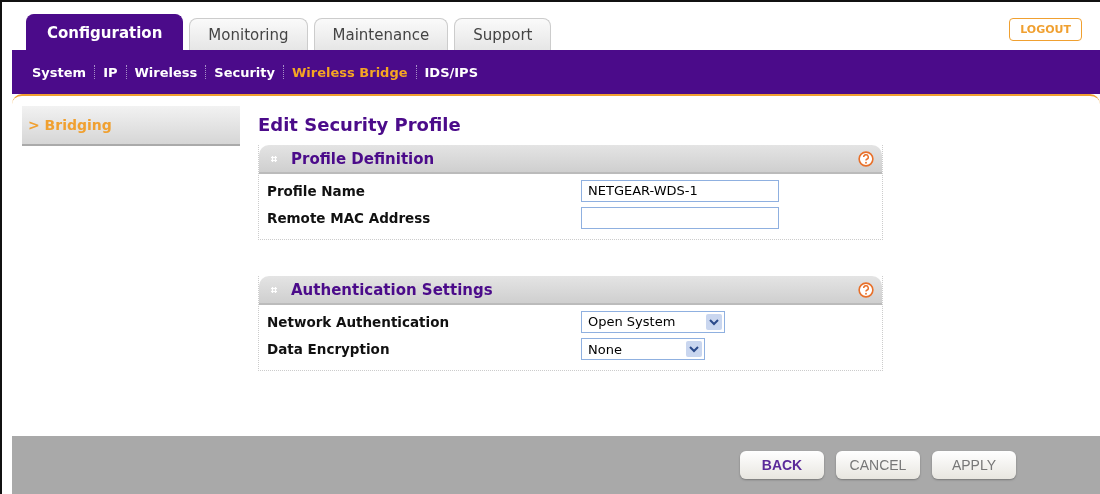  Describe the element at coordinates (316, 190) in the screenshot. I see `field-label: Profile Name` at that location.